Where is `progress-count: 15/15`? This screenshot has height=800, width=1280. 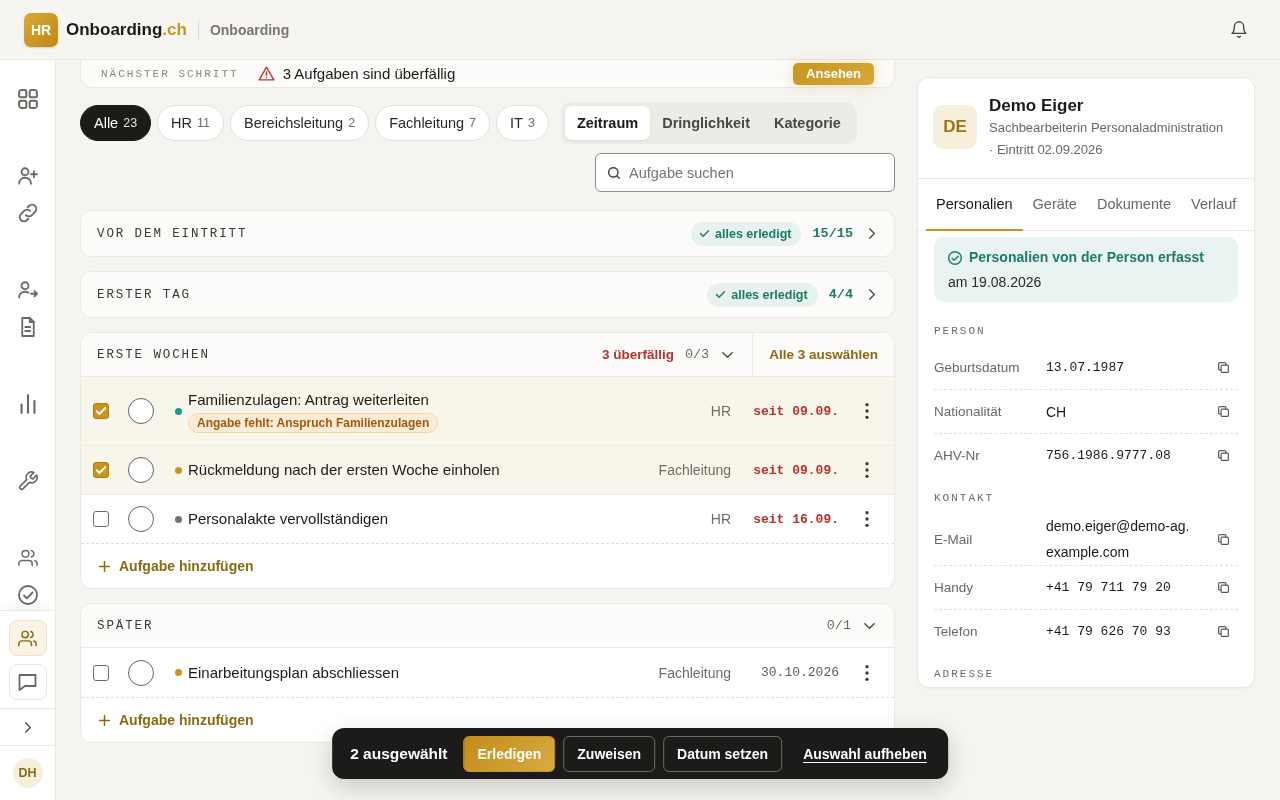 progress-count: 15/15 is located at coordinates (832, 233).